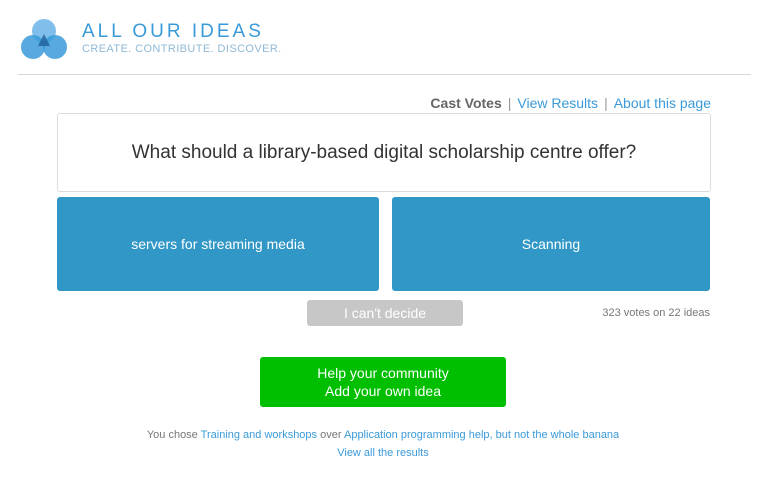 The height and width of the screenshot is (478, 783). Describe the element at coordinates (331, 435) in the screenshot. I see `last-choice-middle: over` at that location.